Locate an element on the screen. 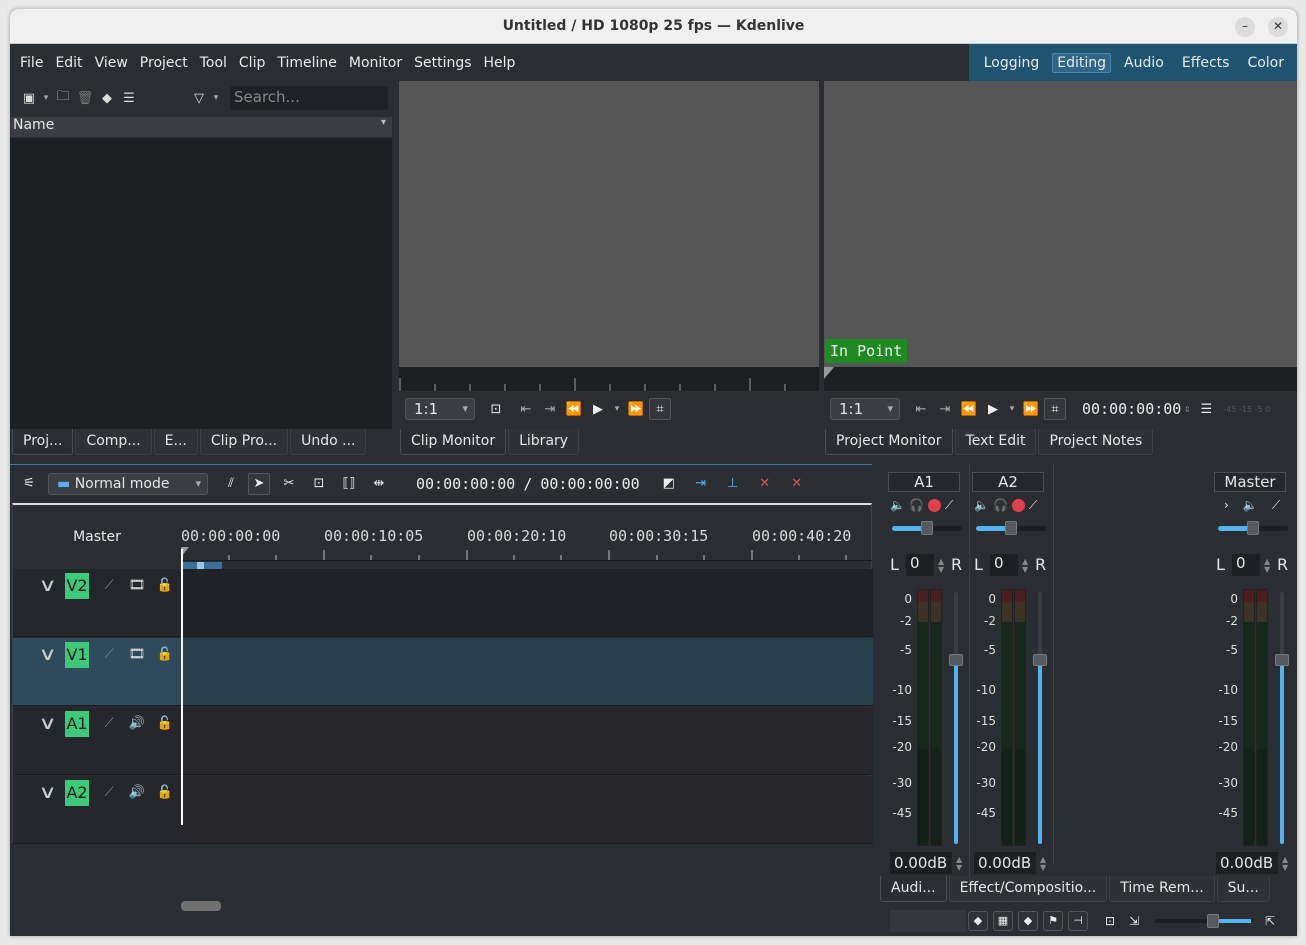 This screenshot has width=1306, height=945. markers-flag-icon: ⚑ is located at coordinates (1053, 920).